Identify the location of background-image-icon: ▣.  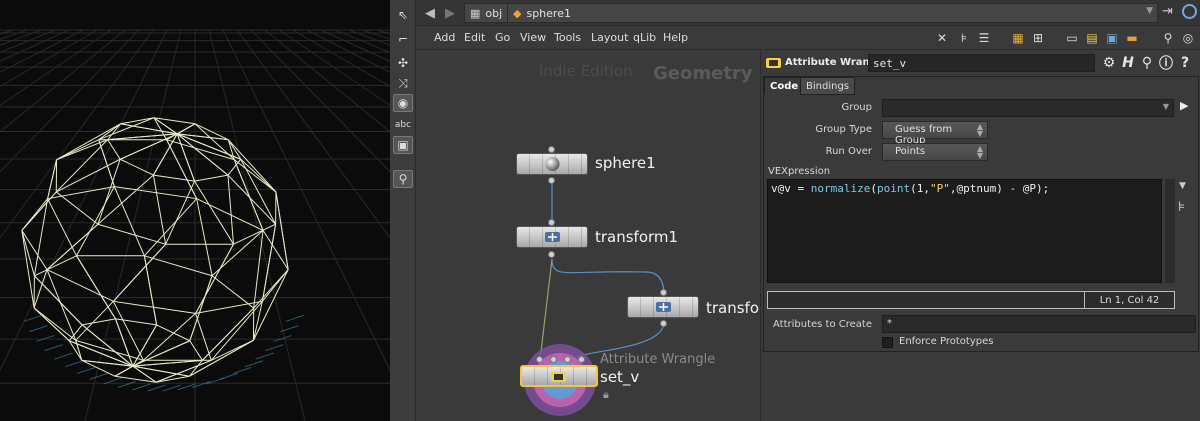
(1112, 38).